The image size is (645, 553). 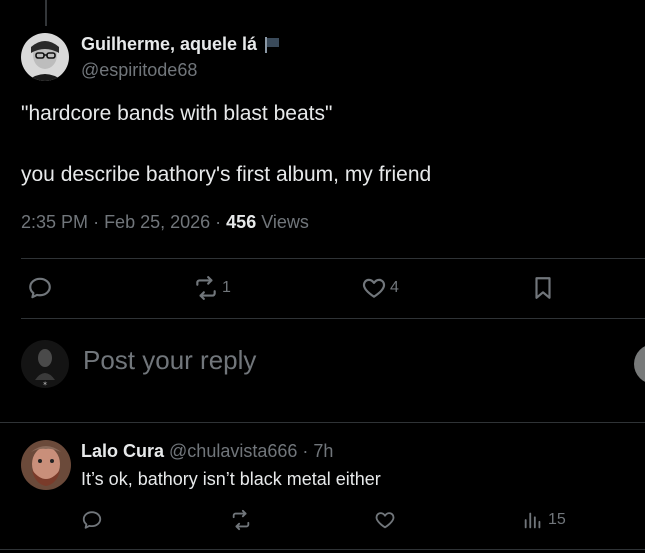 I want to click on analytics-bars-icon, so click(x=532, y=520).